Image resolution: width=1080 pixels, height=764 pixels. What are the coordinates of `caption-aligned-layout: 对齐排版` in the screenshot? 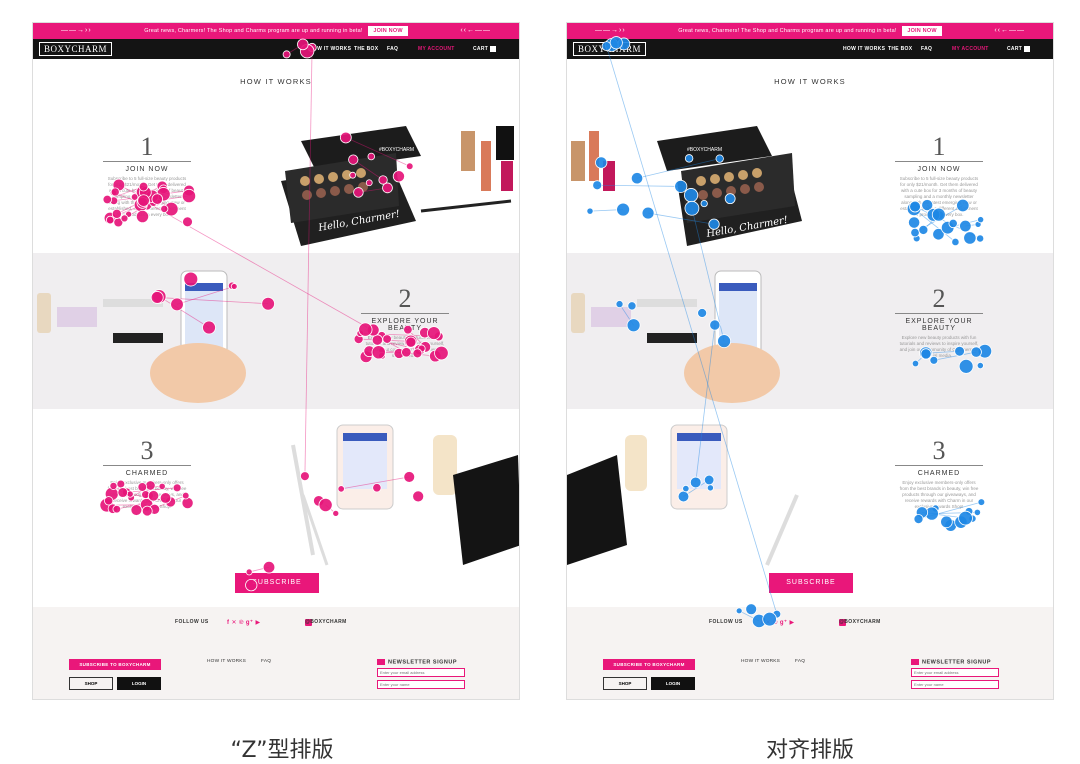 It's located at (810, 748).